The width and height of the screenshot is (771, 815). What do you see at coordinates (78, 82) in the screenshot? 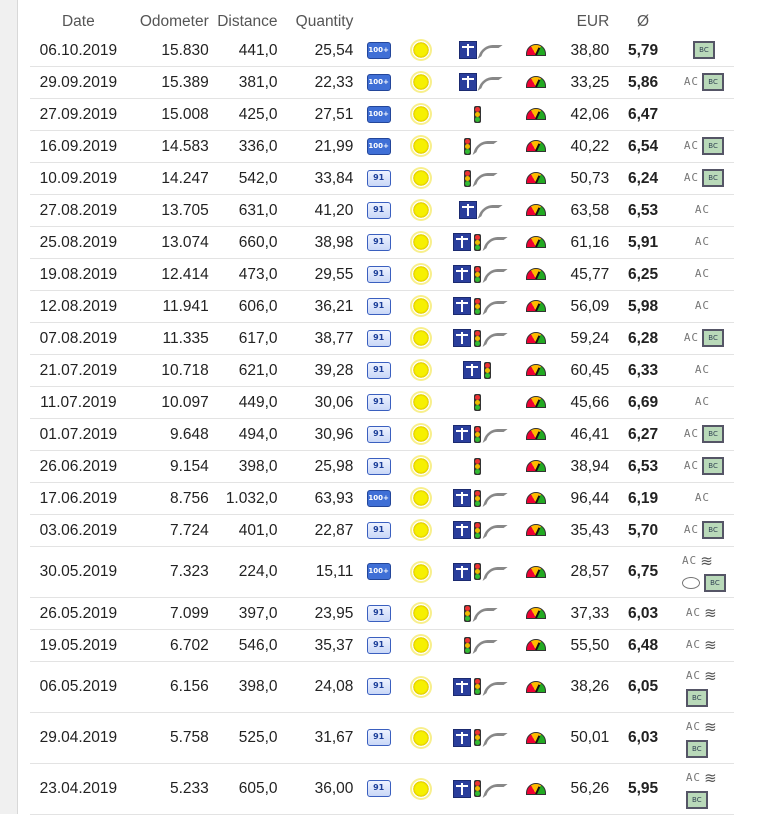
I see `cell-date: 29.09.2019` at bounding box center [78, 82].